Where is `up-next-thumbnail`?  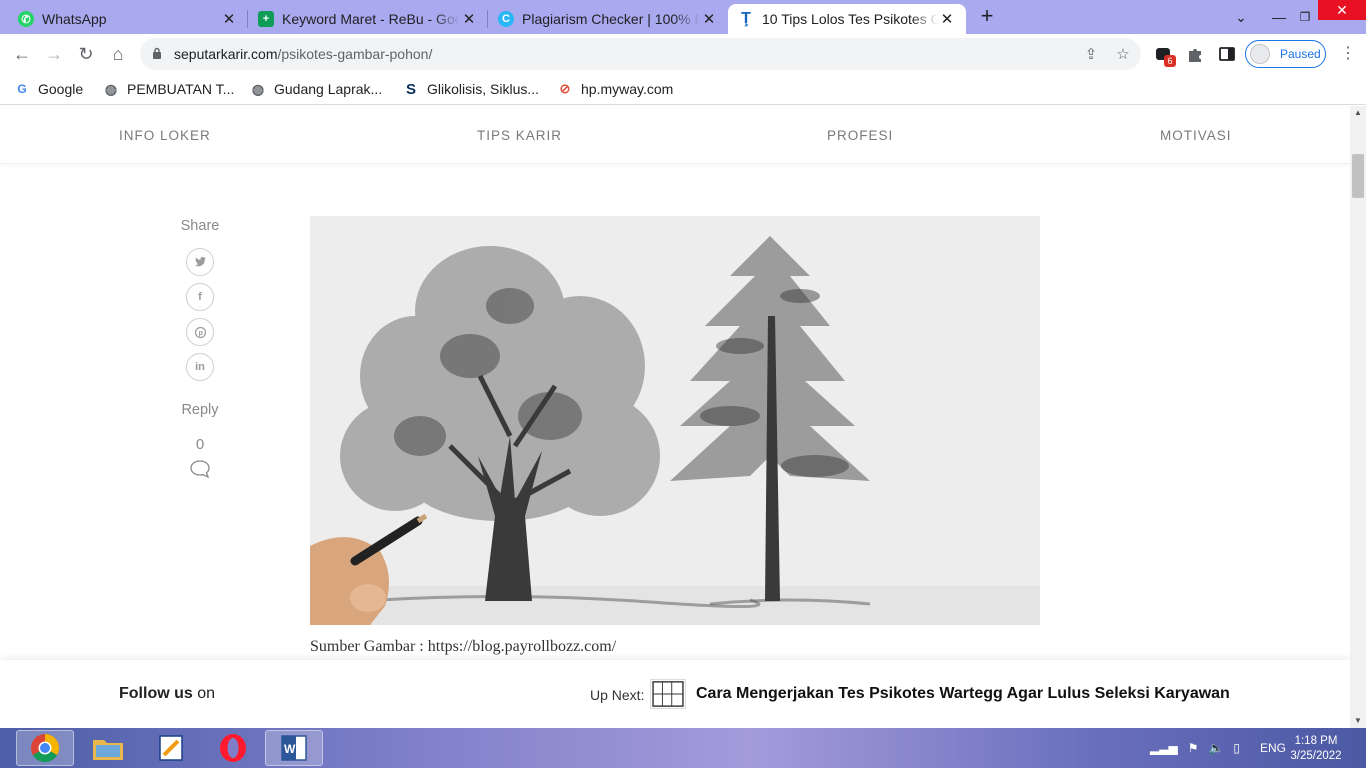
up-next-thumbnail is located at coordinates (668, 694).